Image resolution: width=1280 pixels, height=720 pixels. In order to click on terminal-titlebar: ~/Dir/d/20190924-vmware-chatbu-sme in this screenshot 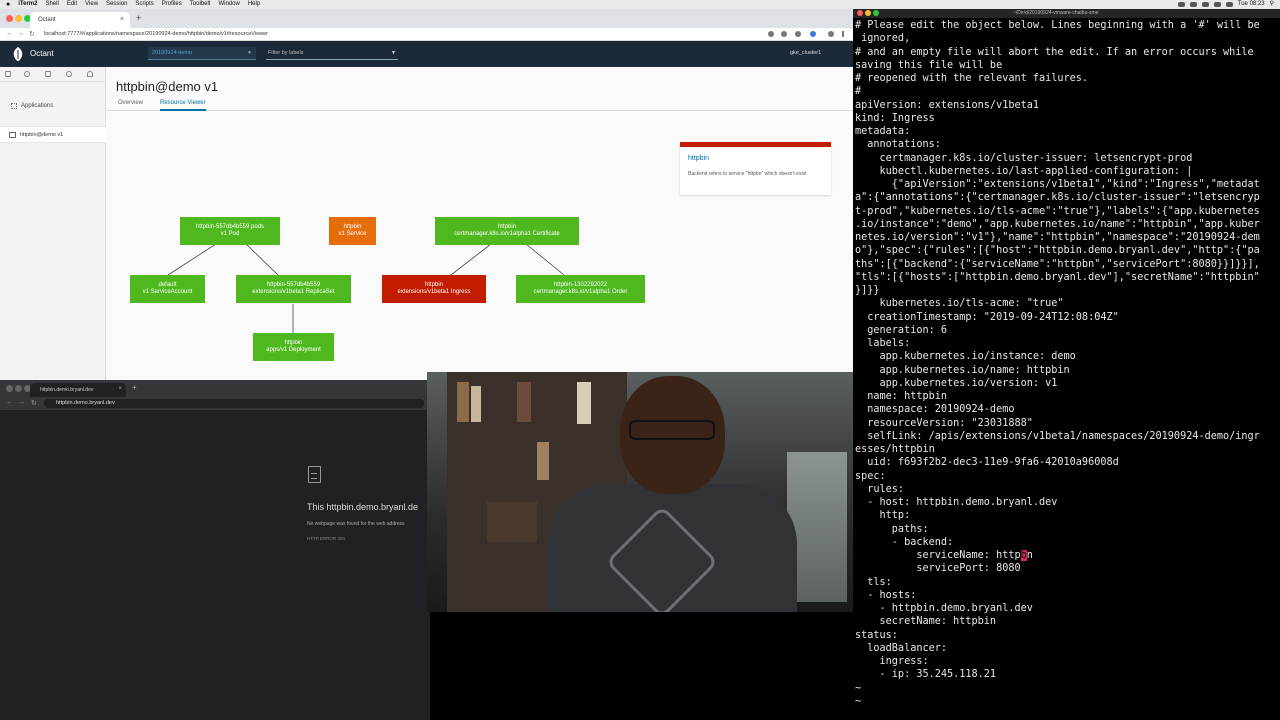, I will do `click(1066, 13)`.